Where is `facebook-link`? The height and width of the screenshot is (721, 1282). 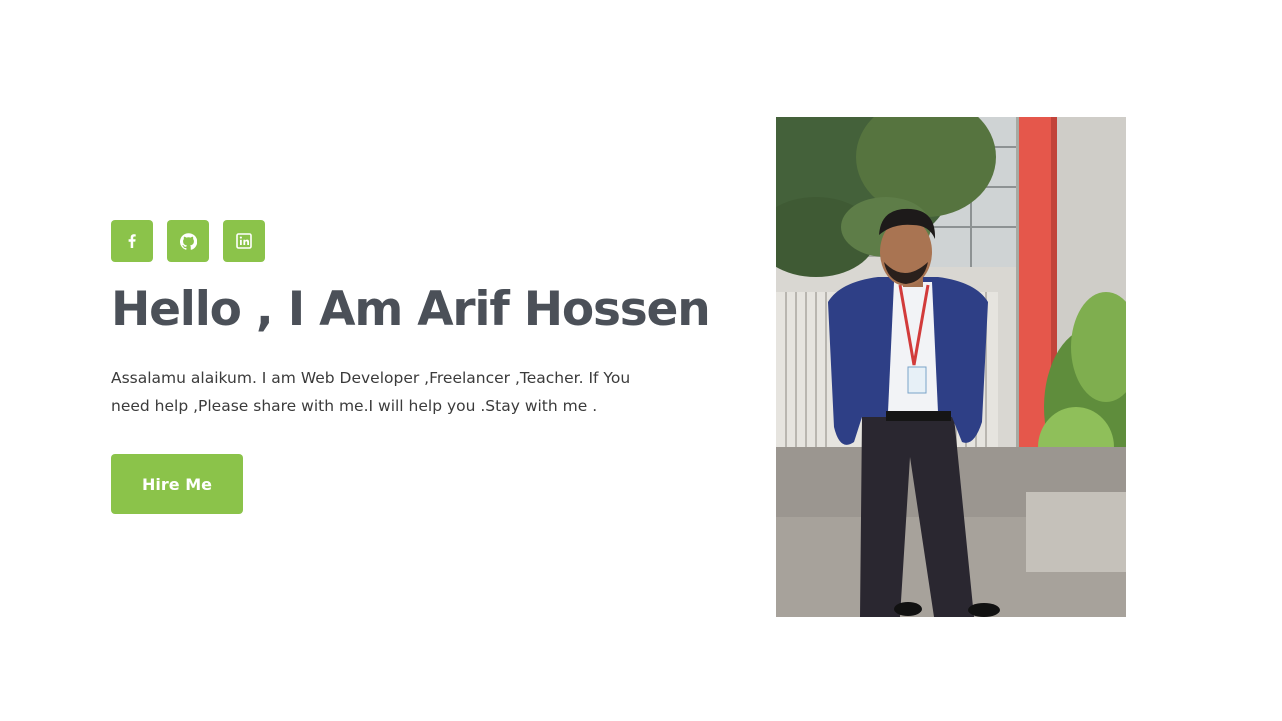
facebook-link is located at coordinates (132, 241).